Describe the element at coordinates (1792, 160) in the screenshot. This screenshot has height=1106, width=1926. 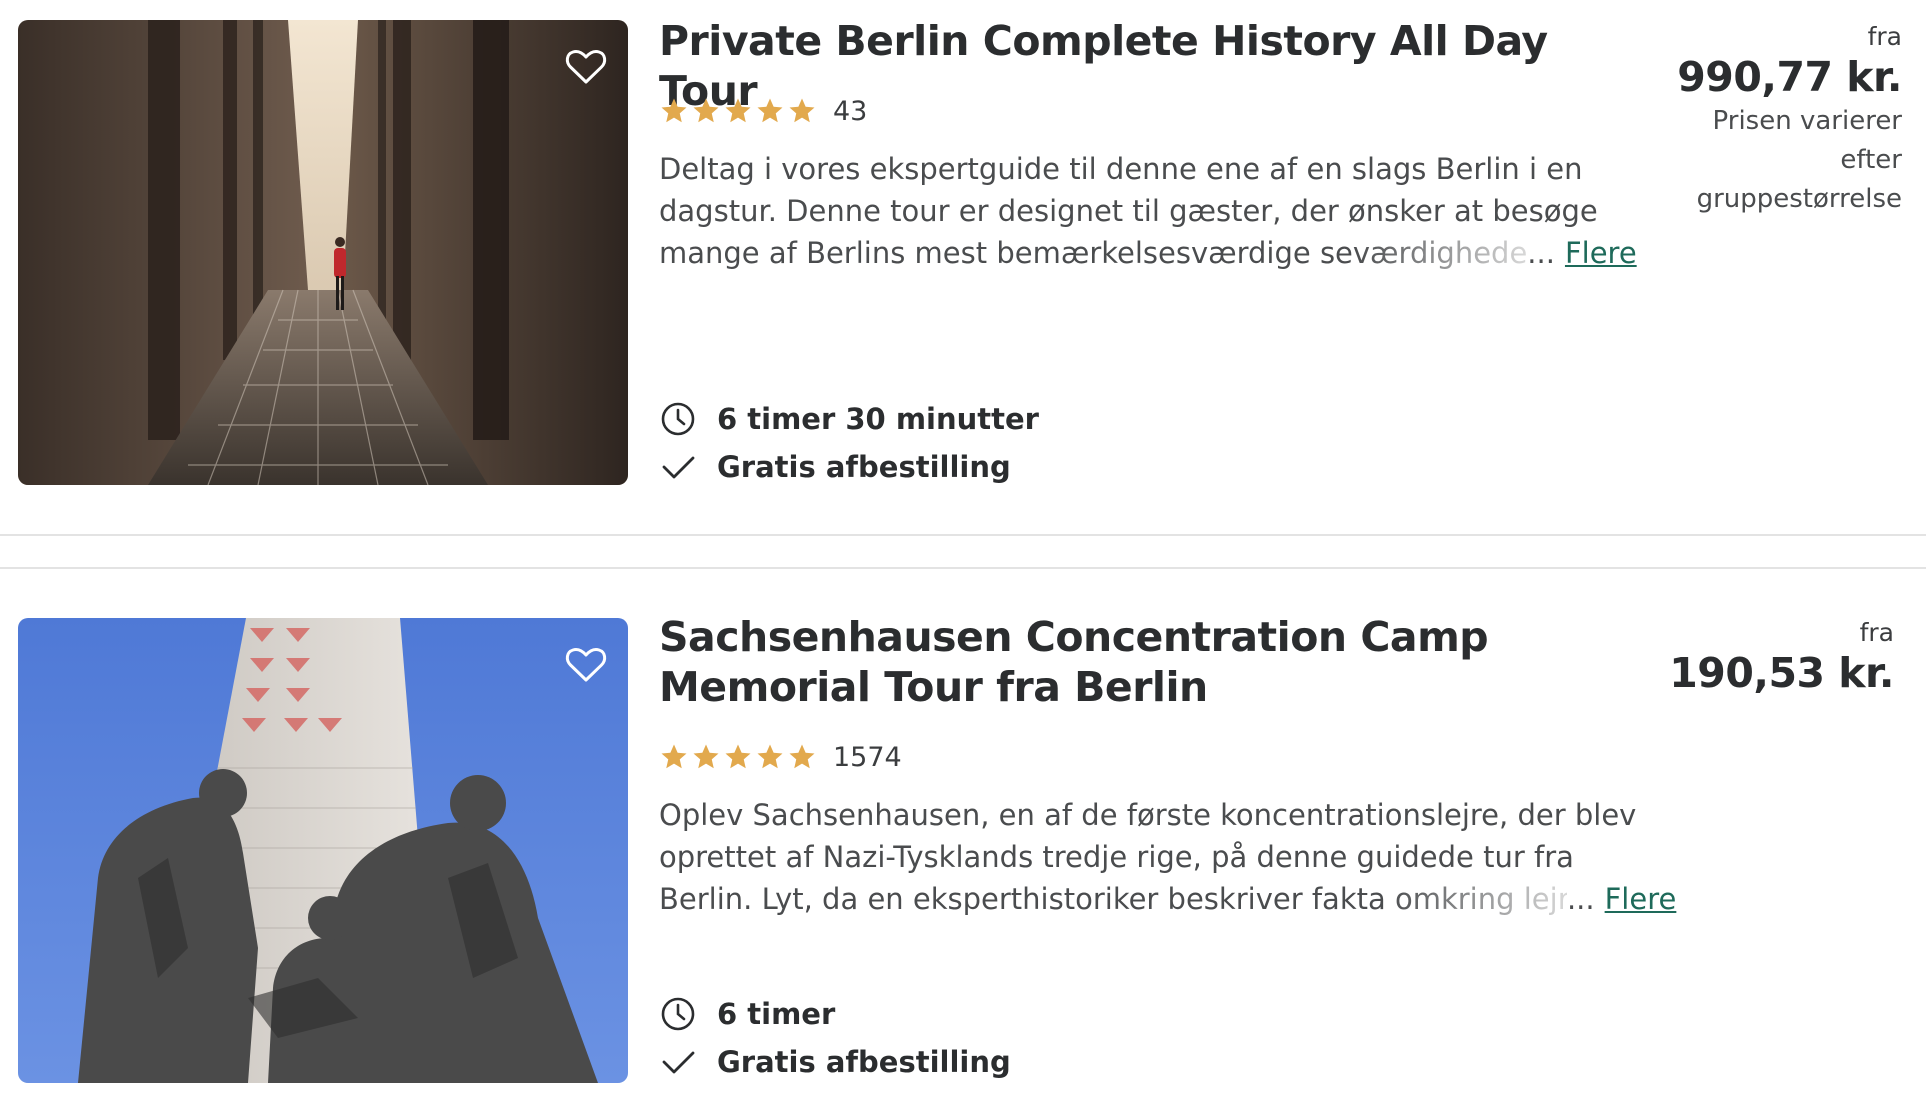
I see `price-note: Prisen varierer efter gruppestørrelse` at that location.